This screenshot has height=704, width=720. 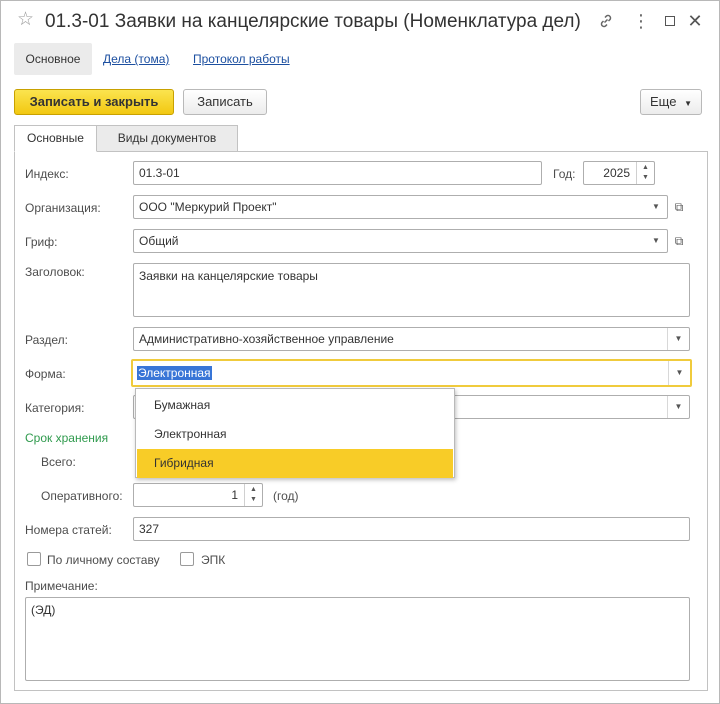 I want to click on dropdown-option: Бумажная, so click(x=295, y=405).